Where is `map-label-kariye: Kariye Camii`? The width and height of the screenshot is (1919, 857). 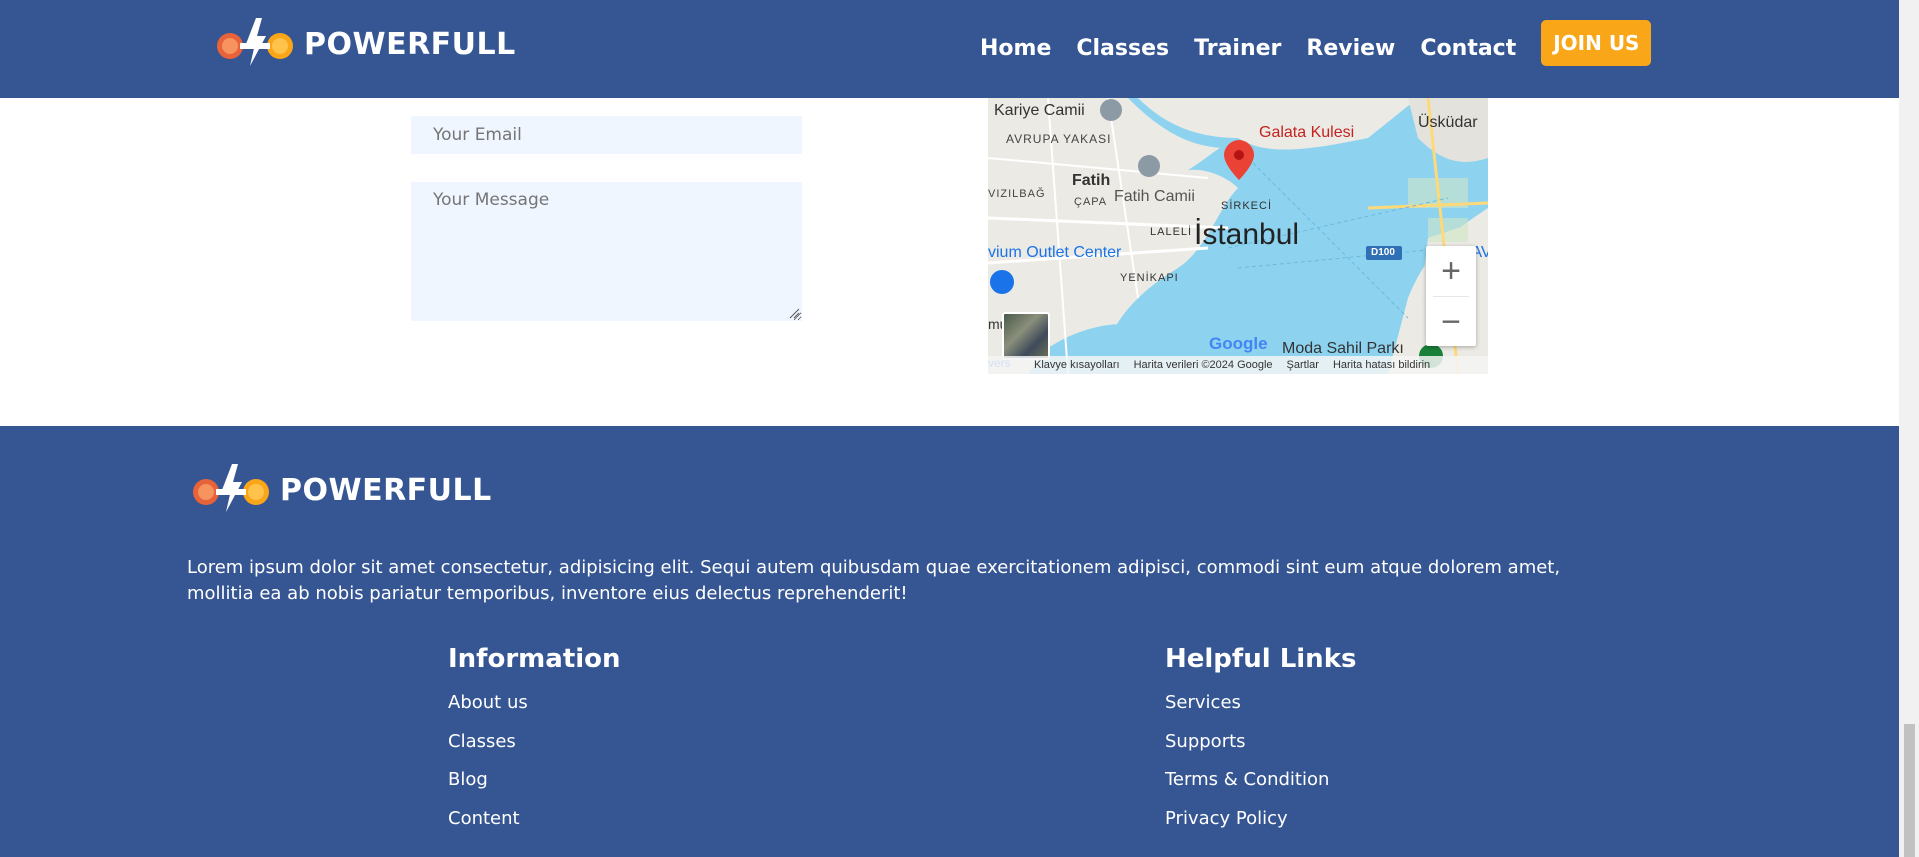 map-label-kariye: Kariye Camii is located at coordinates (1039, 110).